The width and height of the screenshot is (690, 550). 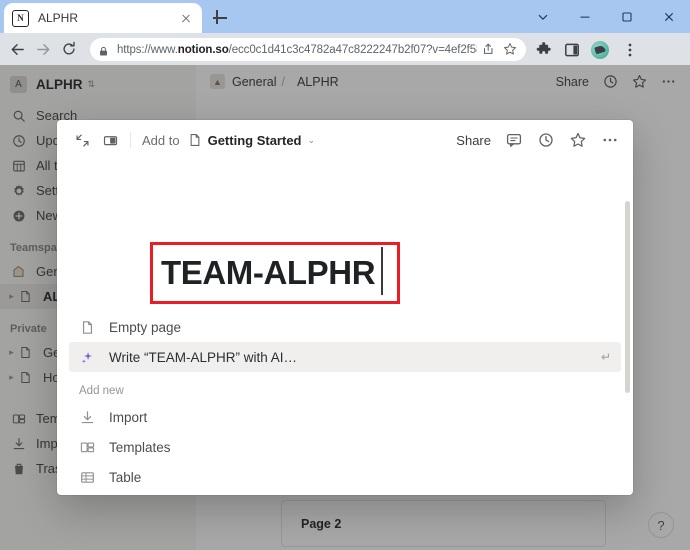 I want to click on add-new-label: Table, so click(x=125, y=477).